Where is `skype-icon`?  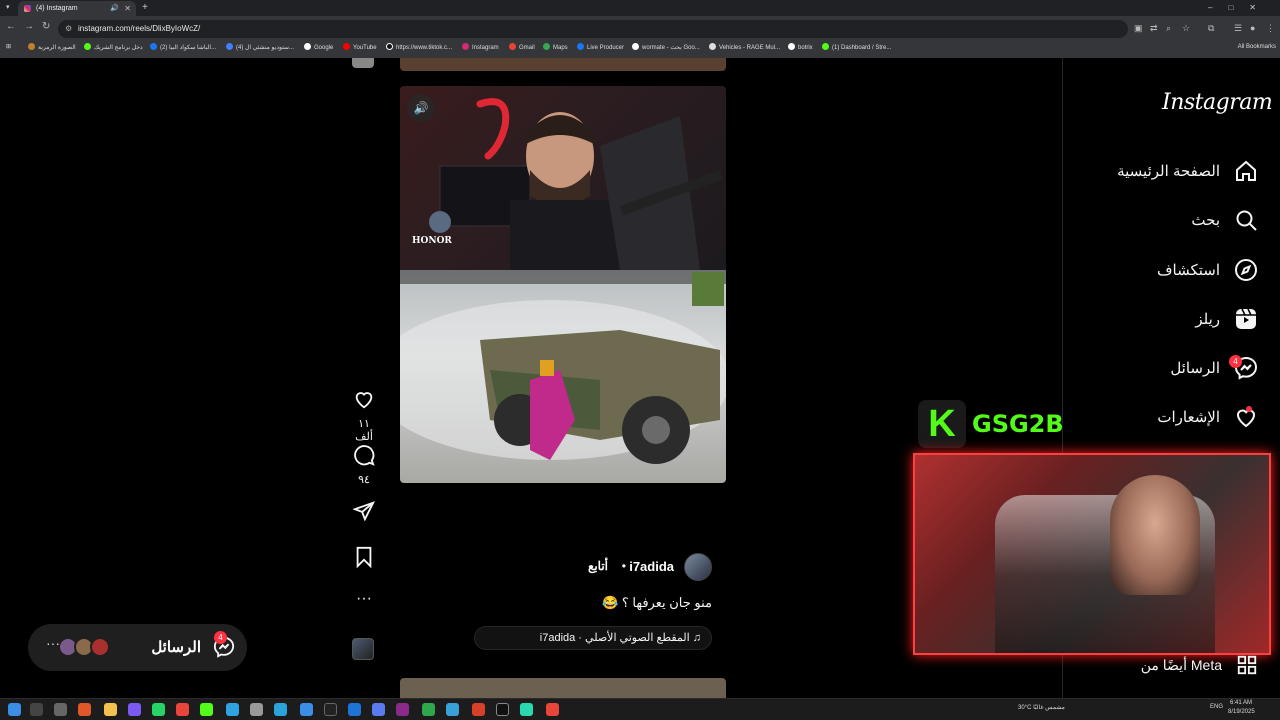 skype-icon is located at coordinates (354, 709).